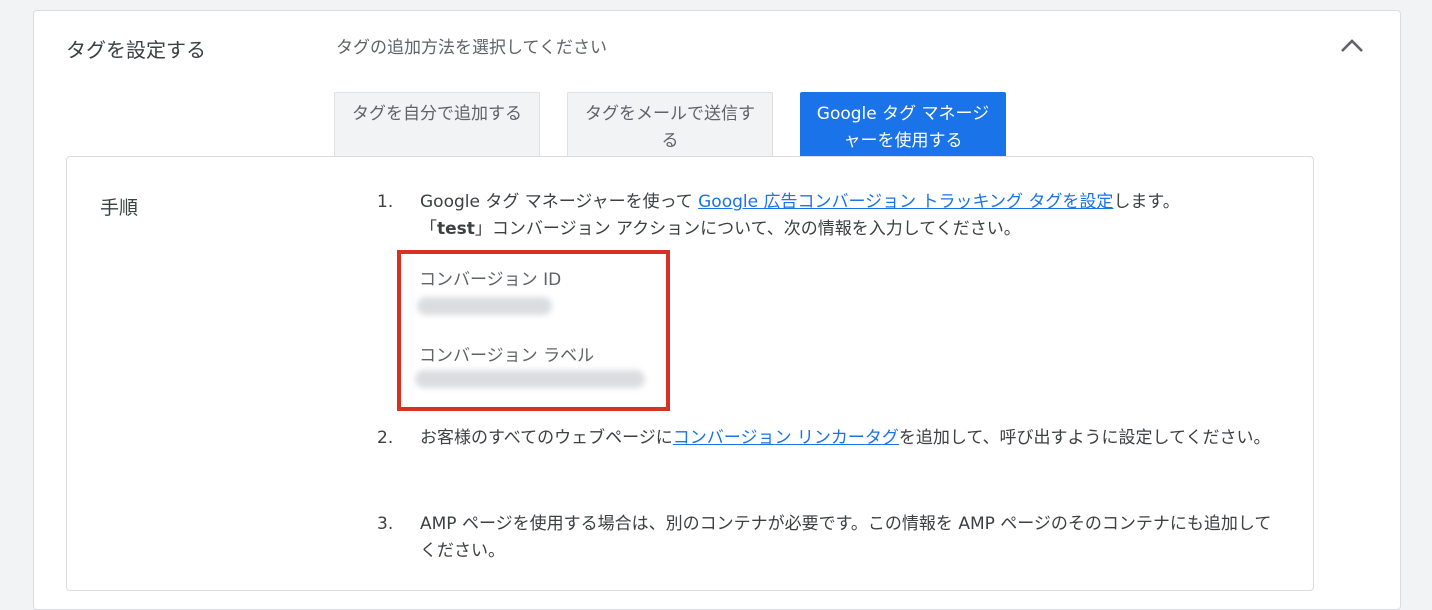 This screenshot has height=610, width=1432. I want to click on step-number: 2., so click(385, 438).